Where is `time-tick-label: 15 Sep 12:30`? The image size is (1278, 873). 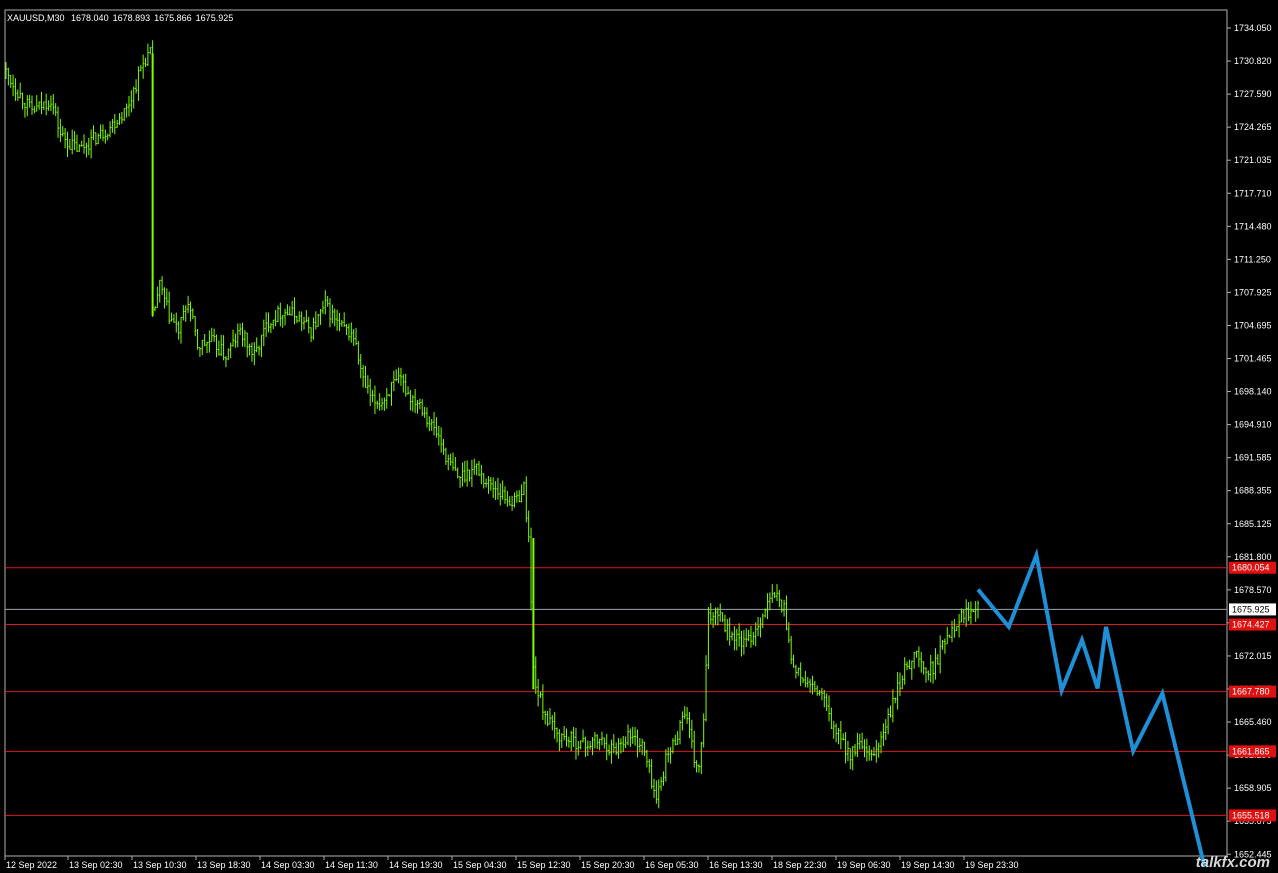 time-tick-label: 15 Sep 12:30 is located at coordinates (544, 865).